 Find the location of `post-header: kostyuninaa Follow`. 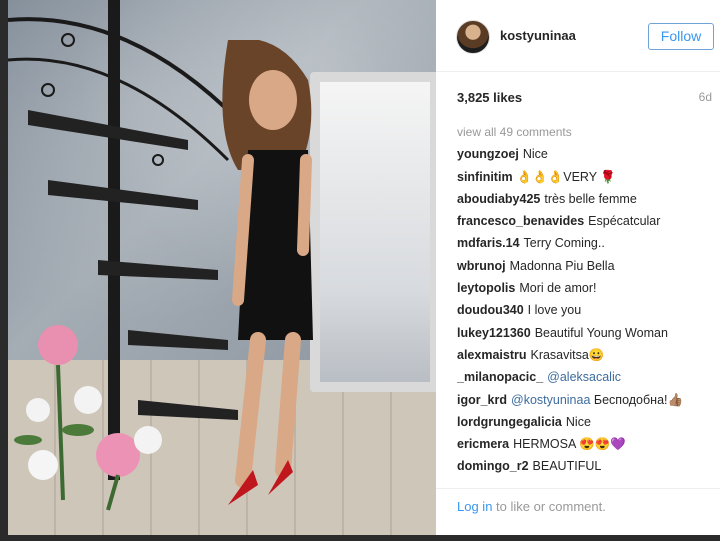

post-header: kostyuninaa Follow is located at coordinates (578, 36).